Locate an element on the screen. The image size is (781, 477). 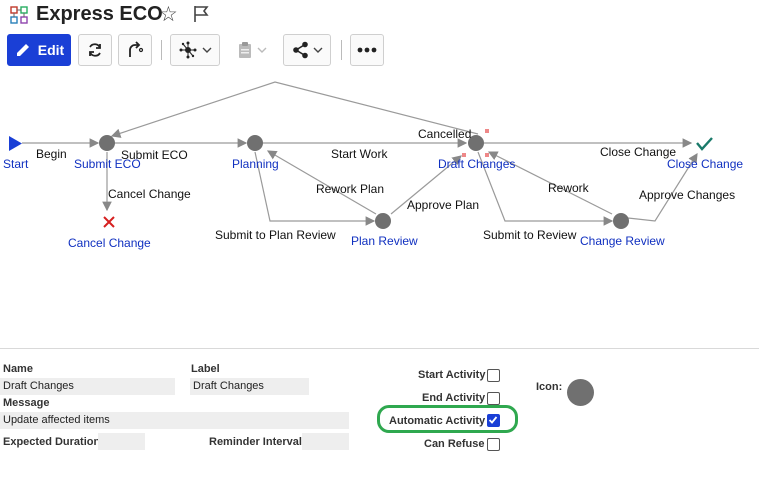
name-label: Name is located at coordinates (18, 369).